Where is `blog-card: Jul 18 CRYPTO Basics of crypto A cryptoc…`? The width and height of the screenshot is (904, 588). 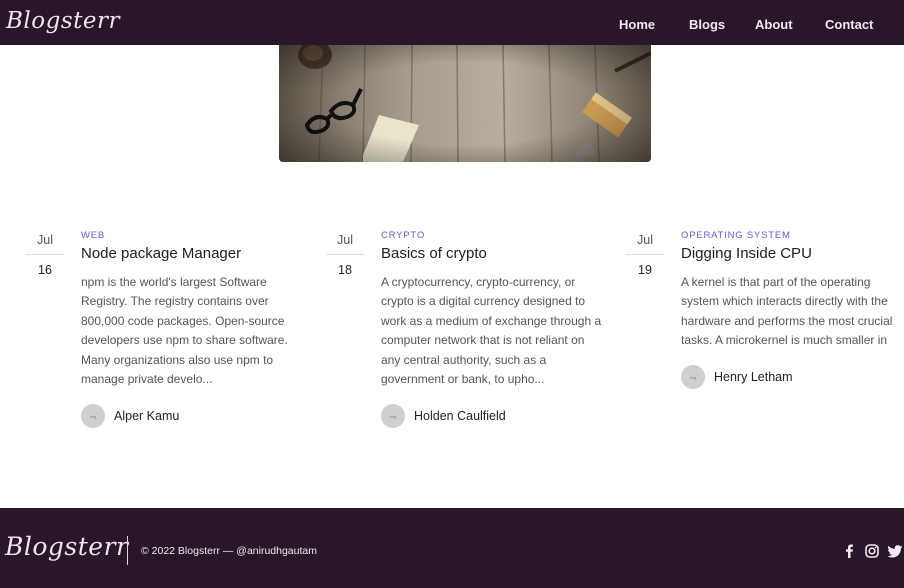
blog-card: Jul 18 CRYPTO Basics of crypto A cryptoc… is located at coordinates (471, 335).